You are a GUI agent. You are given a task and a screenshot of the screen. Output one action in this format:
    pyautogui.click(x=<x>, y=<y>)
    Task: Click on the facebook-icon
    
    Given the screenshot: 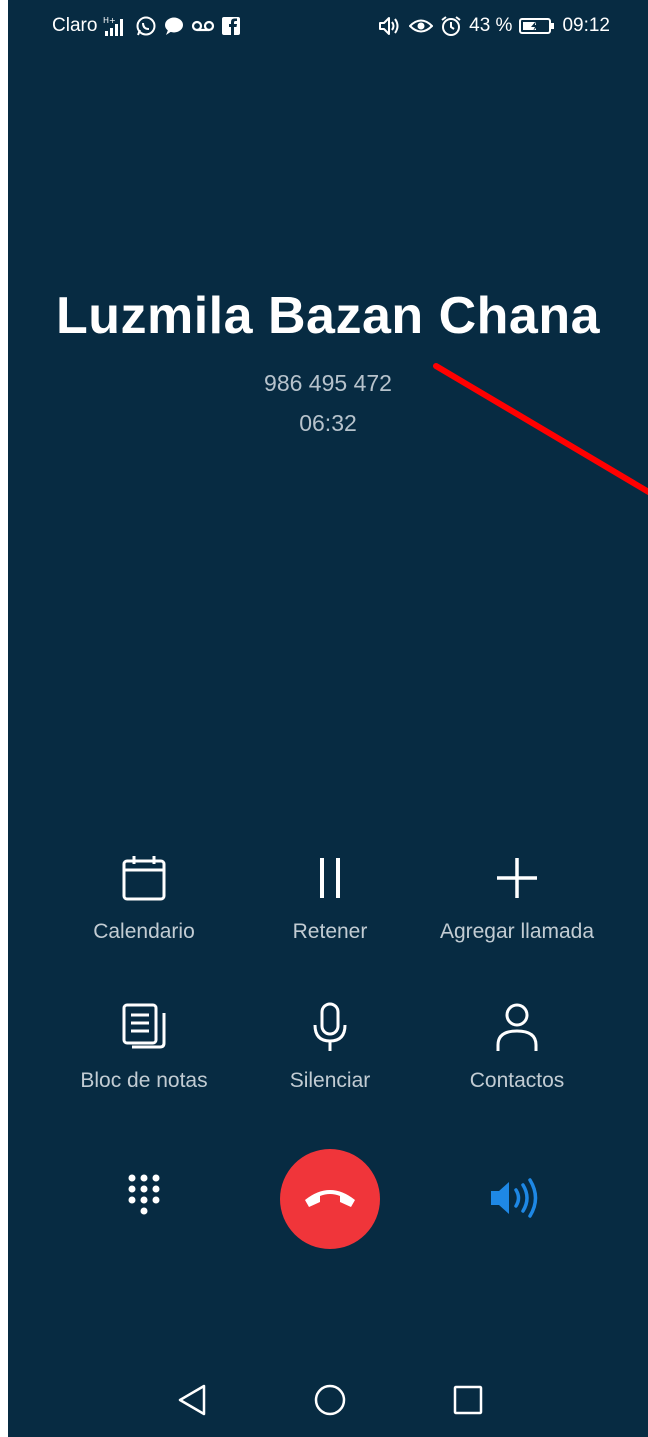 What is the action you would take?
    pyautogui.click(x=231, y=26)
    